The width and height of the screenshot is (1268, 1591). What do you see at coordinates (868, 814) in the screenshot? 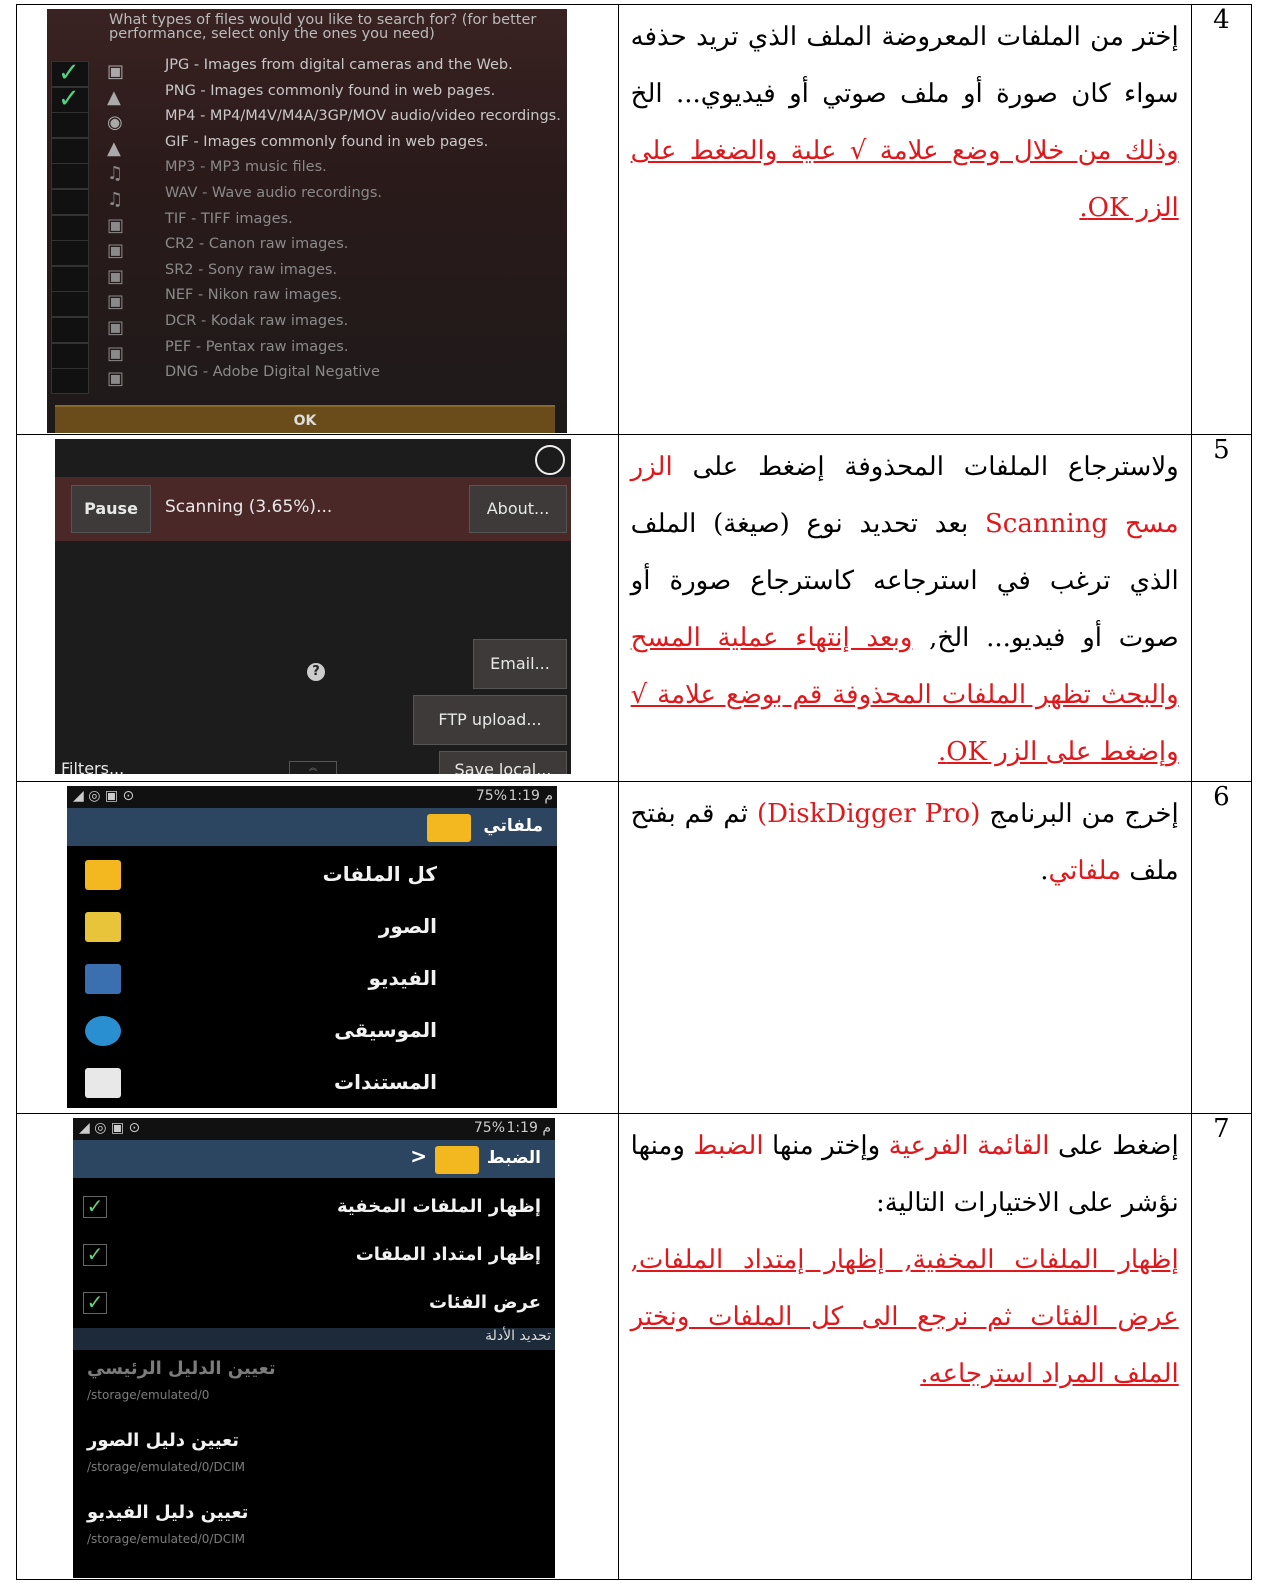
I see `instruction-highlight: (DiskDigger Pro)` at bounding box center [868, 814].